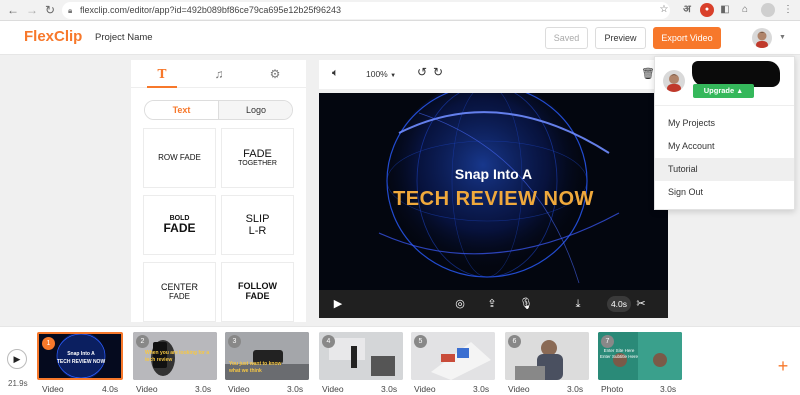 The image size is (800, 395). What do you see at coordinates (788, 10) in the screenshot?
I see `menu-icon: ⋮` at bounding box center [788, 10].